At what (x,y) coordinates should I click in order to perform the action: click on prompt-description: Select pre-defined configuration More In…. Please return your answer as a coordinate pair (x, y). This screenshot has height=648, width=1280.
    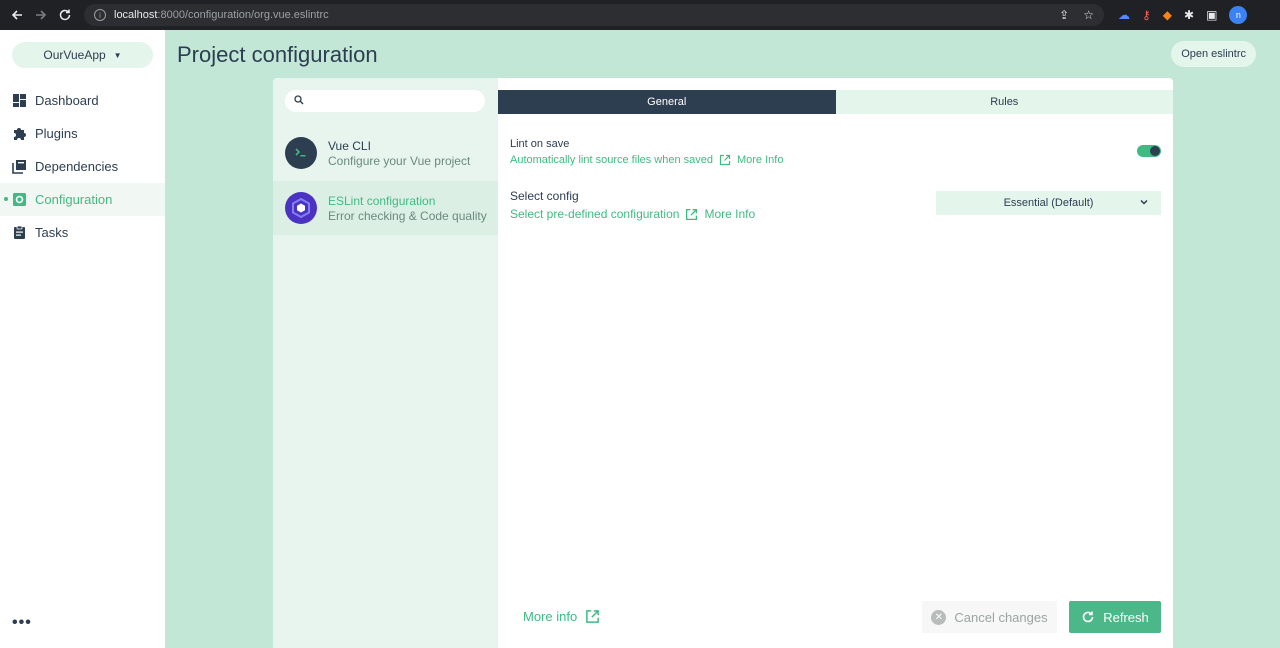
    Looking at the image, I should click on (632, 214).